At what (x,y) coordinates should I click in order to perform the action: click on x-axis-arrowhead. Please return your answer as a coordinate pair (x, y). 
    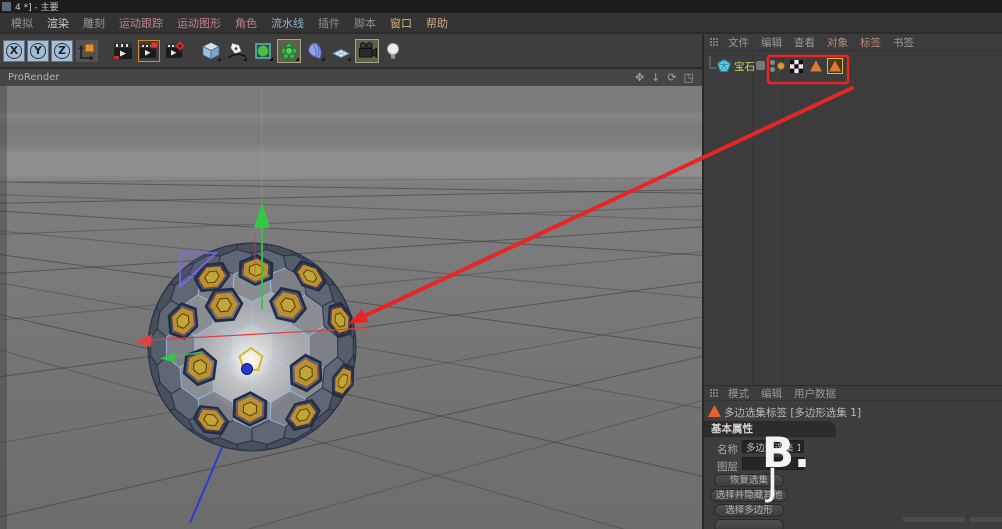
    Looking at the image, I should click on (143, 341).